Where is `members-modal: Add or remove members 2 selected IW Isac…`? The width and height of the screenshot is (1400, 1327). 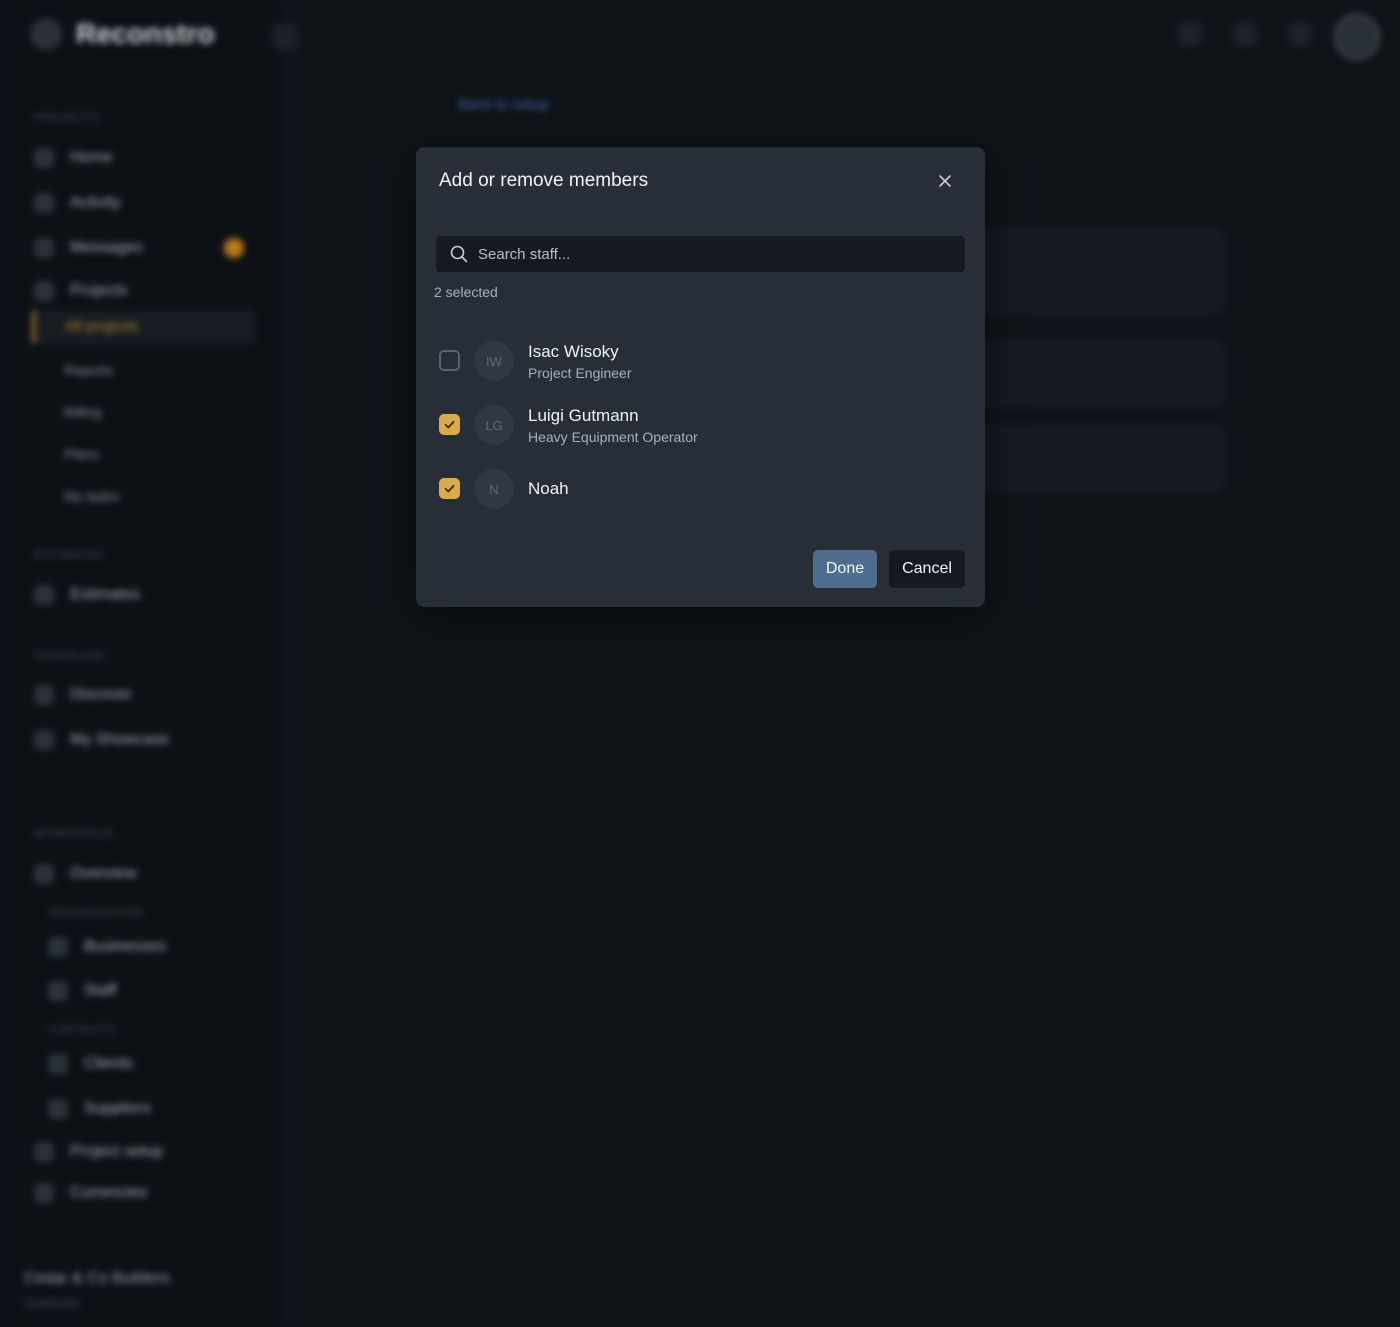
members-modal: Add or remove members 2 selected IW Isac… is located at coordinates (700, 377).